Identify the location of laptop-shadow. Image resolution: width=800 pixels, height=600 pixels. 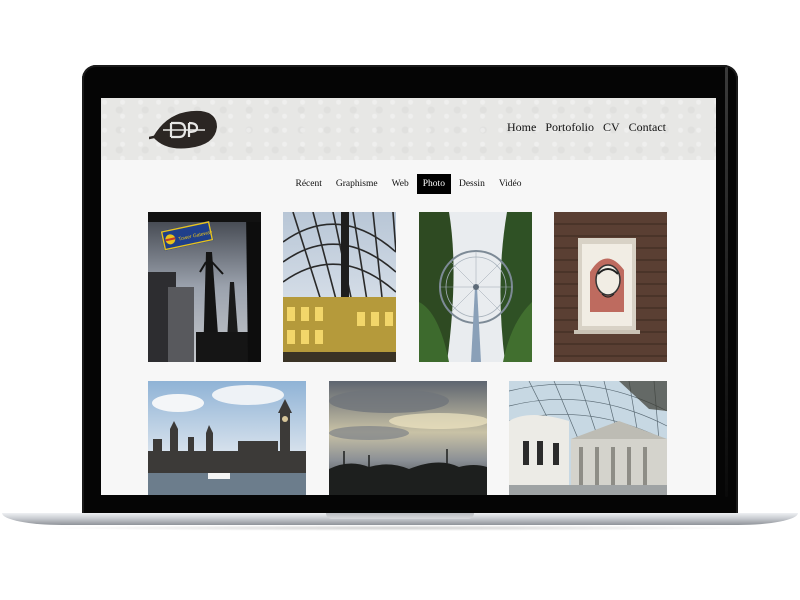
(400, 528).